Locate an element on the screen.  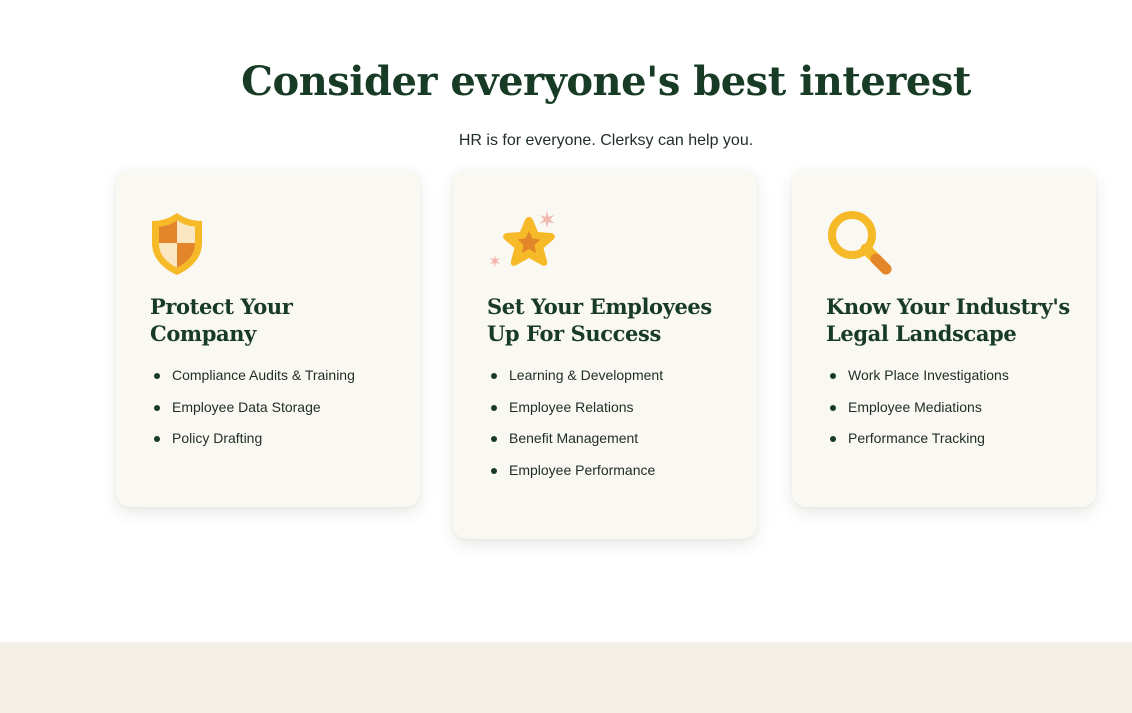
card-title-line1: Set Your Employees is located at coordinates (599, 306).